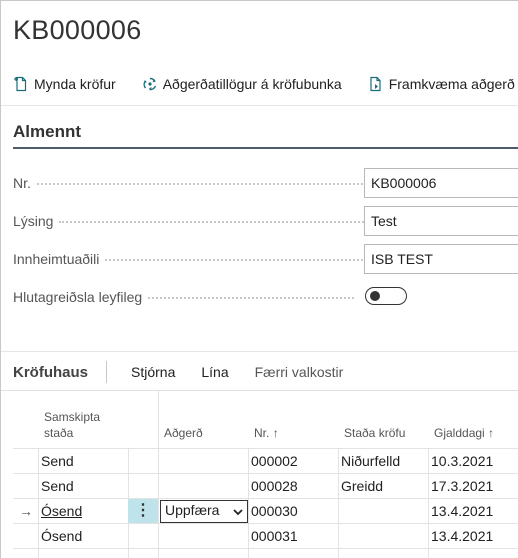 Image resolution: width=518 pixels, height=558 pixels. I want to click on column-due-date-label: Gjalddagi, so click(459, 433).